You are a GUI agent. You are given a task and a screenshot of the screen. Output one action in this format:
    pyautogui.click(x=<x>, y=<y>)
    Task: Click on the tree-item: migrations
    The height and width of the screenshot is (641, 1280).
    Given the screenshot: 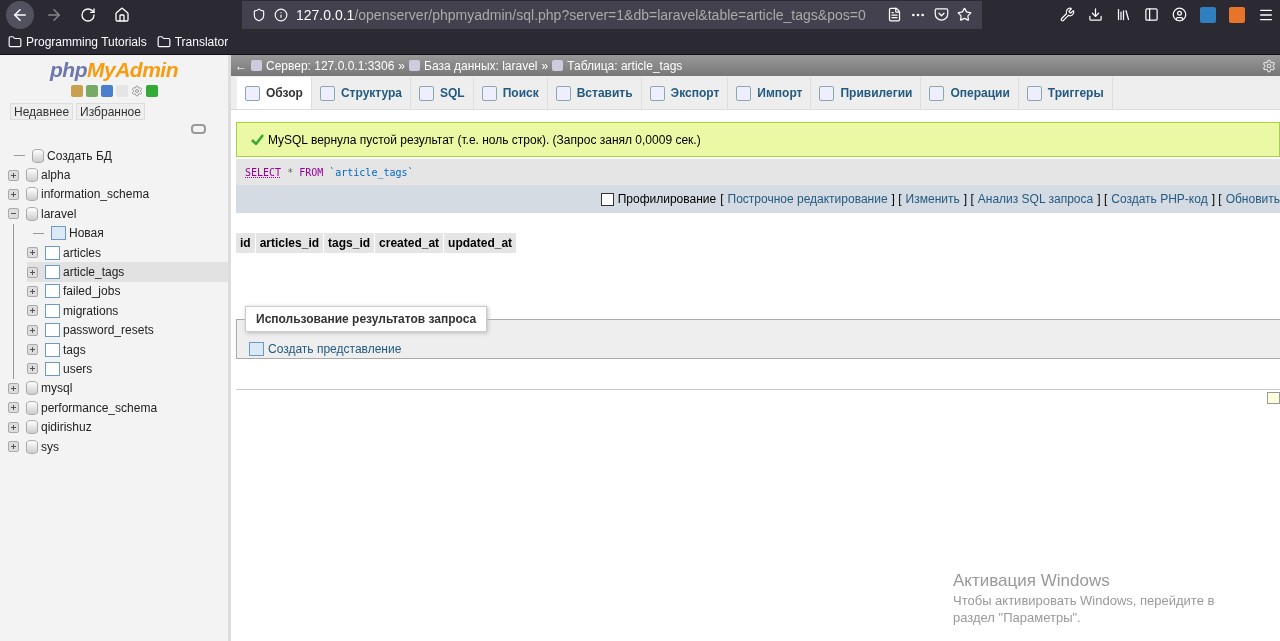 What is the action you would take?
    pyautogui.click(x=127, y=311)
    